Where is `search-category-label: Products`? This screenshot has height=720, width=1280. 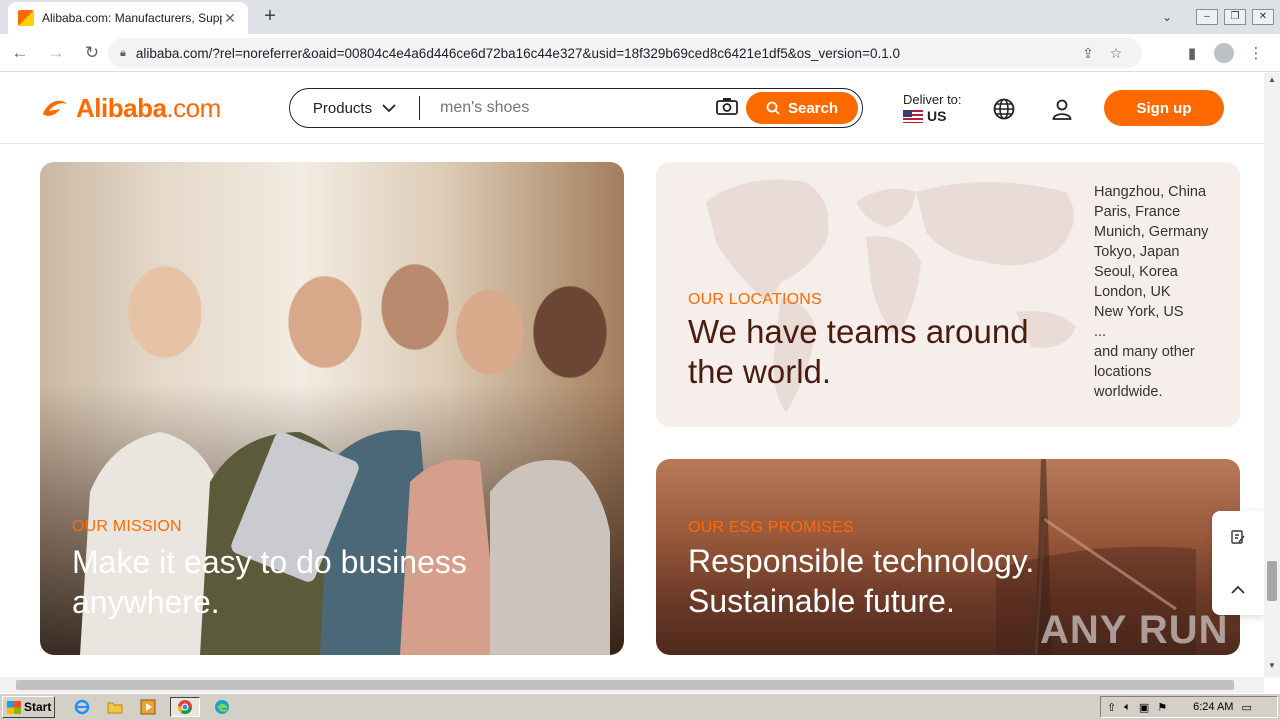
search-category-label: Products is located at coordinates (342, 108).